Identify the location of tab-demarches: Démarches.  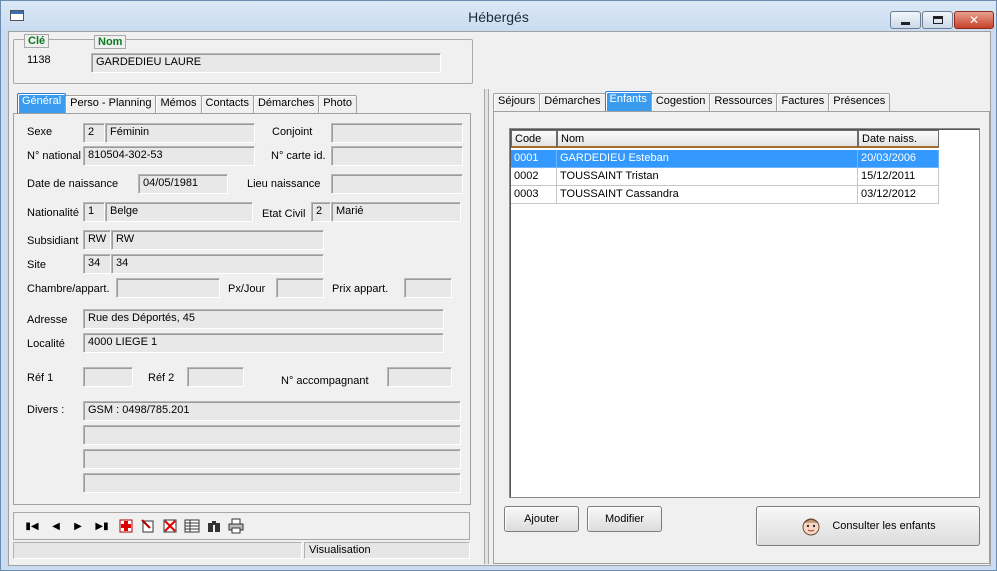
(286, 104).